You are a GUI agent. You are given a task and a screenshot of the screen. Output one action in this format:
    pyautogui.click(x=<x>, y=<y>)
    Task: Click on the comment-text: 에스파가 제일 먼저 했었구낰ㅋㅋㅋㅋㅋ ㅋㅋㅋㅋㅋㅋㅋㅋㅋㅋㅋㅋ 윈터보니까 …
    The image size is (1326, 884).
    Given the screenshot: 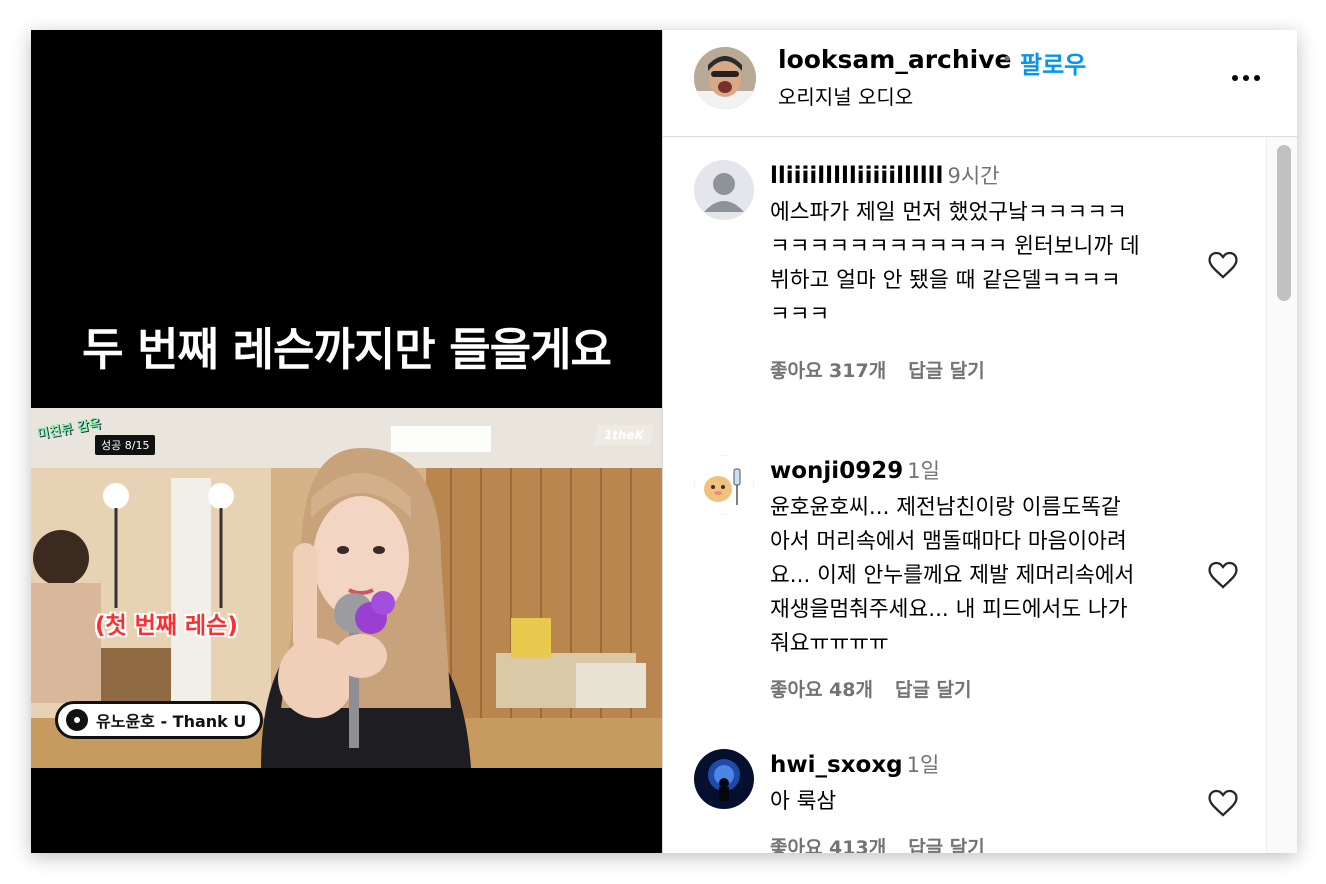 What is the action you would take?
    pyautogui.click(x=955, y=263)
    